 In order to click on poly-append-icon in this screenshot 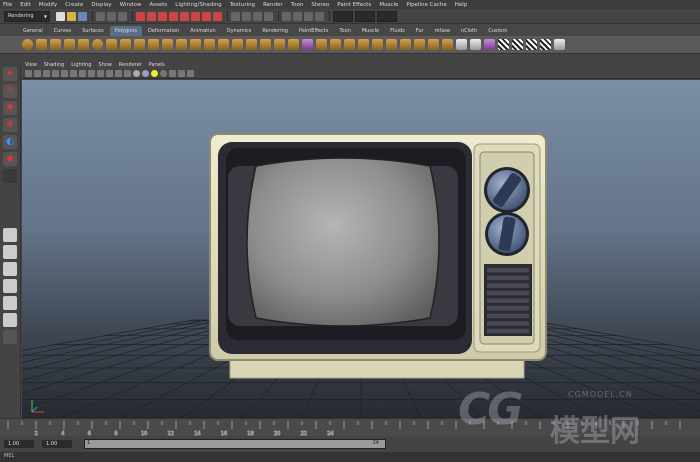, I will do `click(251, 44)`.